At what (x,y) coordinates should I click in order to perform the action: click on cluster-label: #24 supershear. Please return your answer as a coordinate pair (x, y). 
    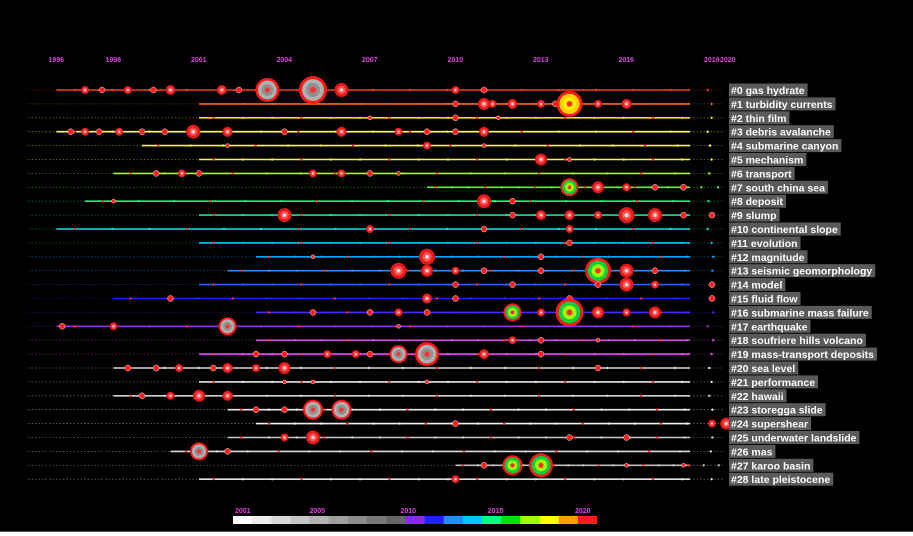
    Looking at the image, I should click on (769, 425).